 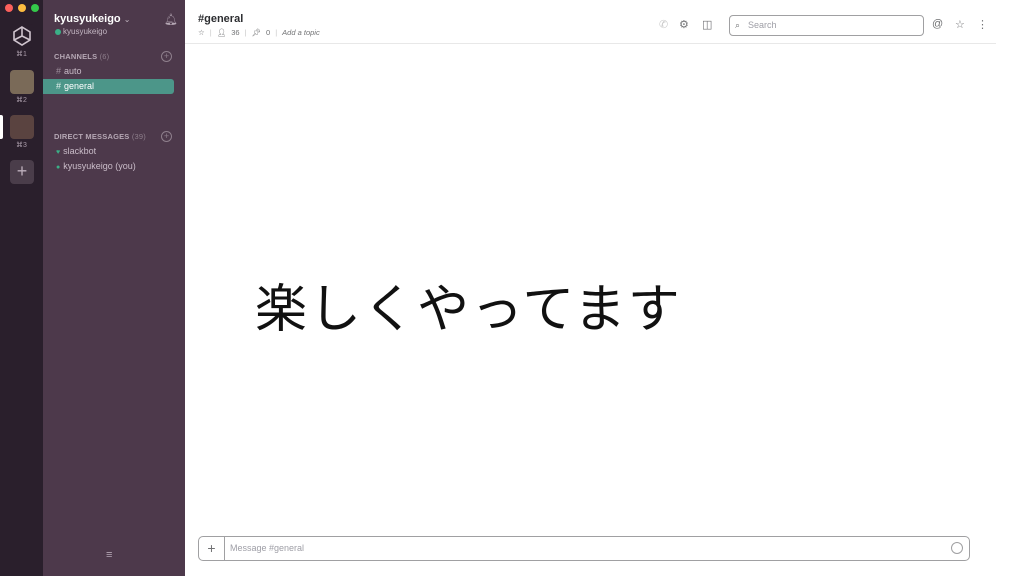 What do you see at coordinates (58, 32) in the screenshot?
I see `presence-dot` at bounding box center [58, 32].